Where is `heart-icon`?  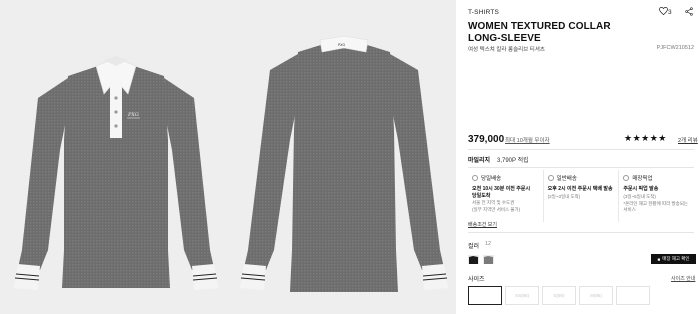 heart-icon is located at coordinates (663, 11).